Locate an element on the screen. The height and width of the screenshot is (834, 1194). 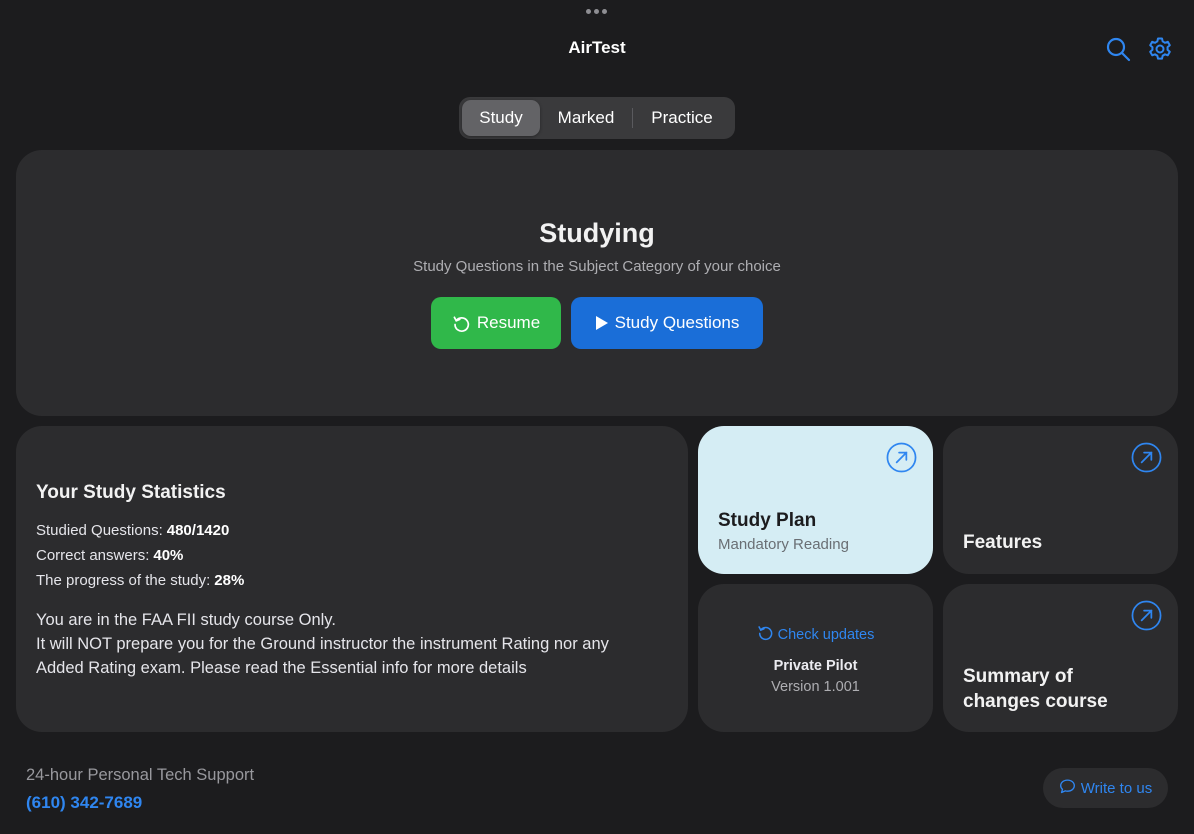
stat-row-correct: Correct answers: 40% is located at coordinates (109, 555).